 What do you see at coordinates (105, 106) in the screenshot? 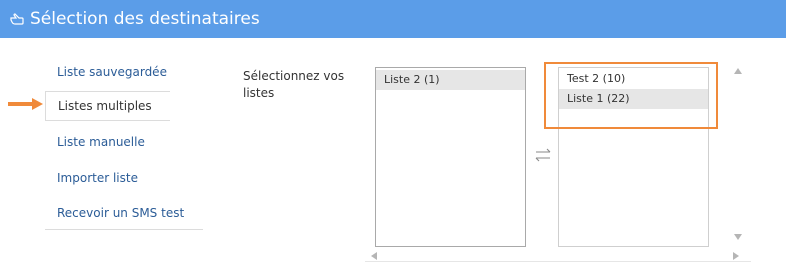
I see `menu-item-label: Listes multiples` at bounding box center [105, 106].